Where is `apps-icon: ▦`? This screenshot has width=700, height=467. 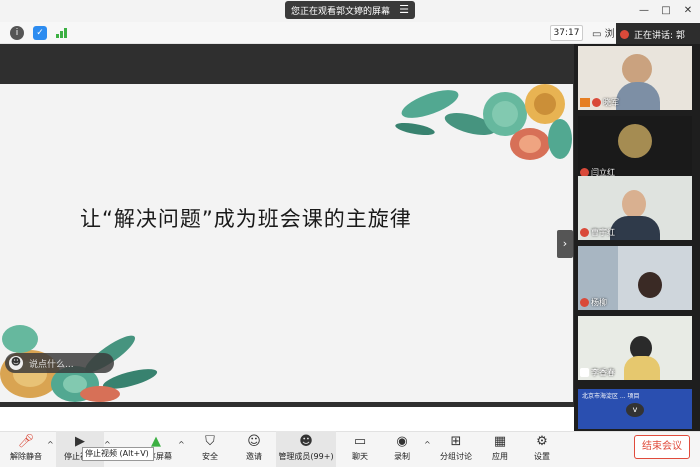
apps-icon: ▦ is located at coordinates (500, 441).